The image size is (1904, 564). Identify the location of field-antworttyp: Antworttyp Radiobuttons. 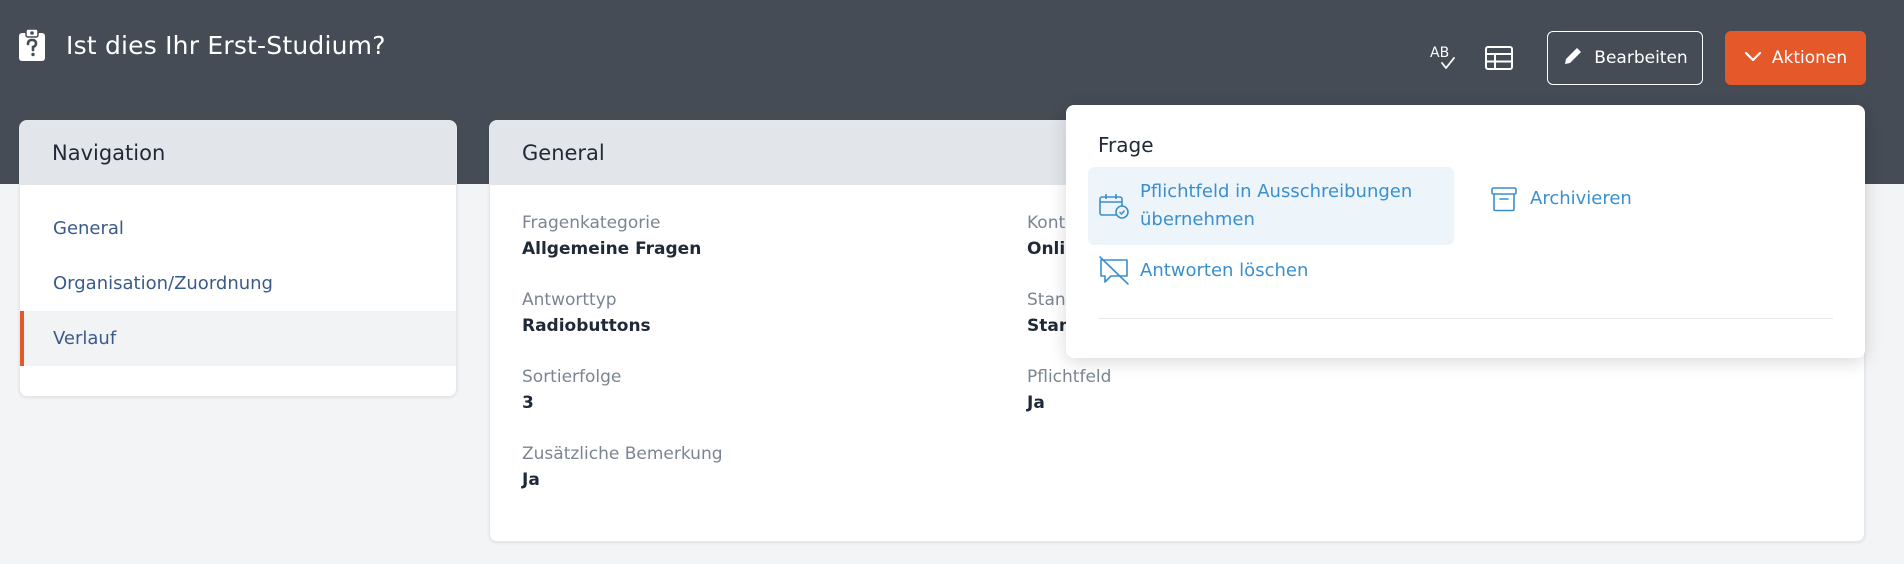
(586, 313).